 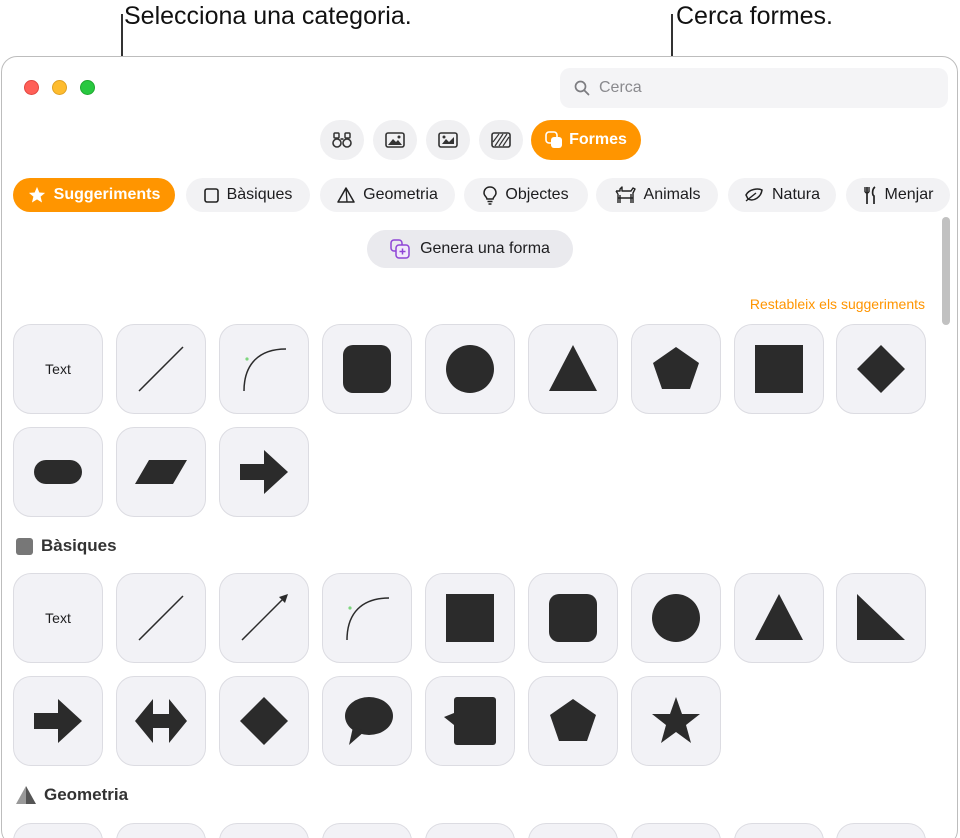 I want to click on category-basics-label: Bàsiques, so click(x=259, y=194).